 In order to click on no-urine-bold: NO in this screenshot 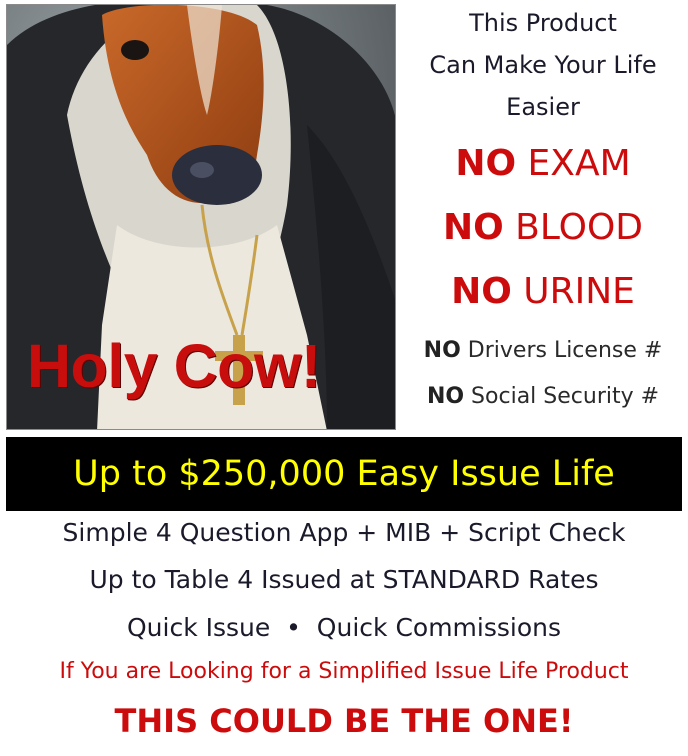, I will do `click(481, 291)`.